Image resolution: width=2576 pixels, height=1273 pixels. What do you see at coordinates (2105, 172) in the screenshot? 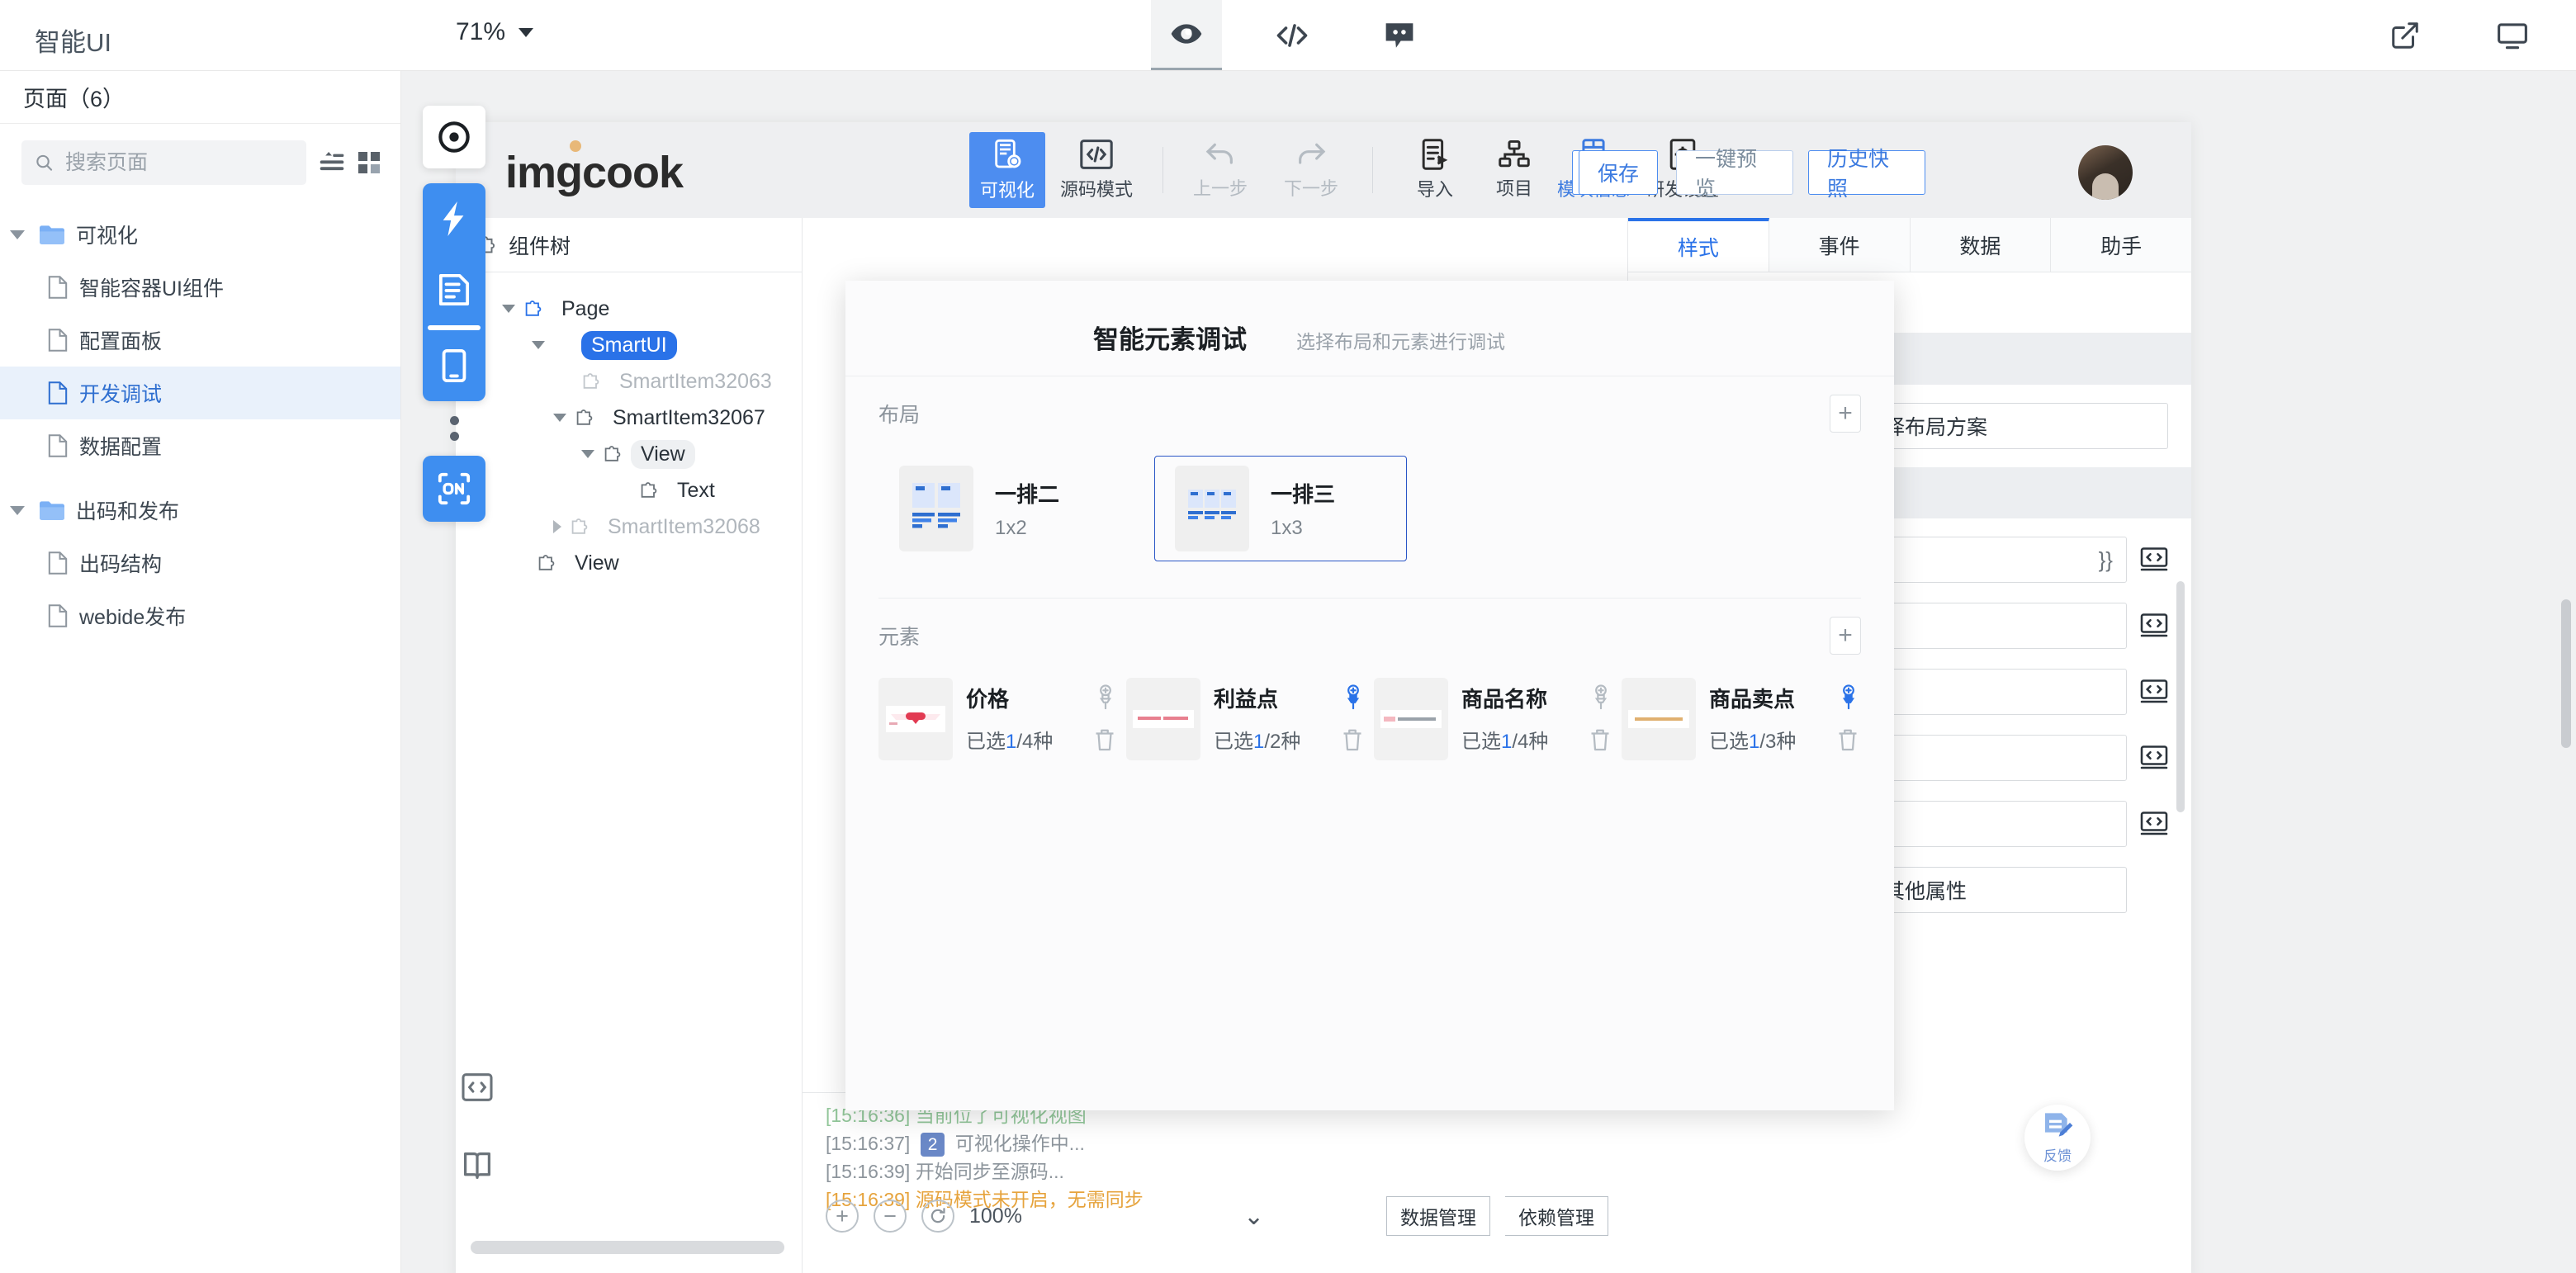
I see `avatar` at bounding box center [2105, 172].